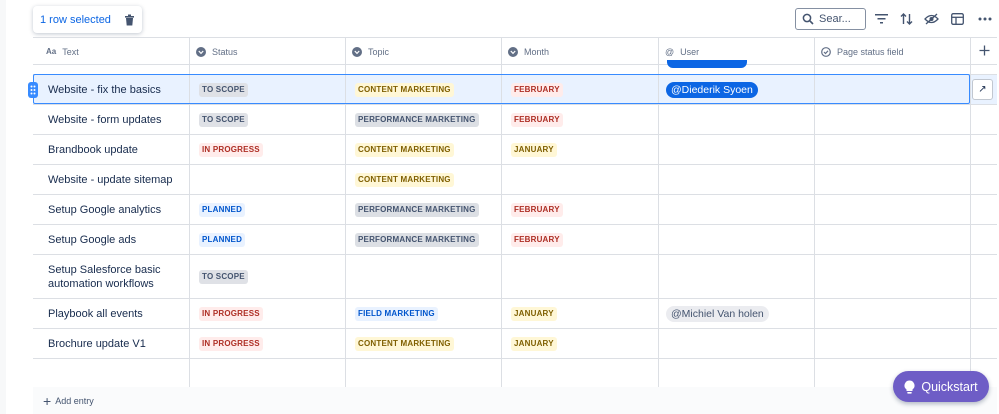  Describe the element at coordinates (985, 19) in the screenshot. I see `more-options-icon` at that location.